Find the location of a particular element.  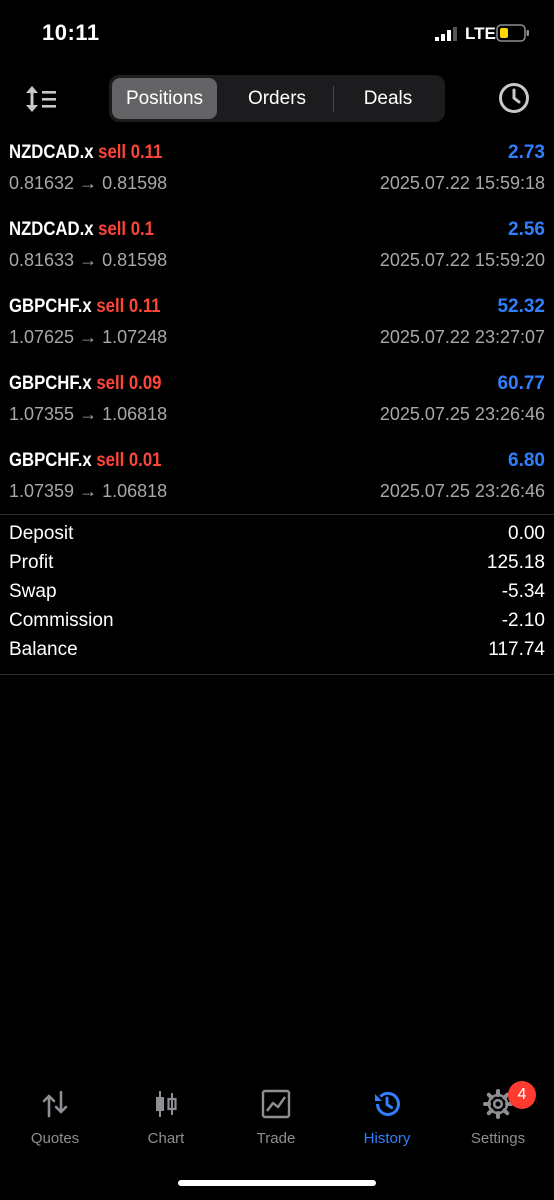

tab-label: Chart is located at coordinates (166, 1138).